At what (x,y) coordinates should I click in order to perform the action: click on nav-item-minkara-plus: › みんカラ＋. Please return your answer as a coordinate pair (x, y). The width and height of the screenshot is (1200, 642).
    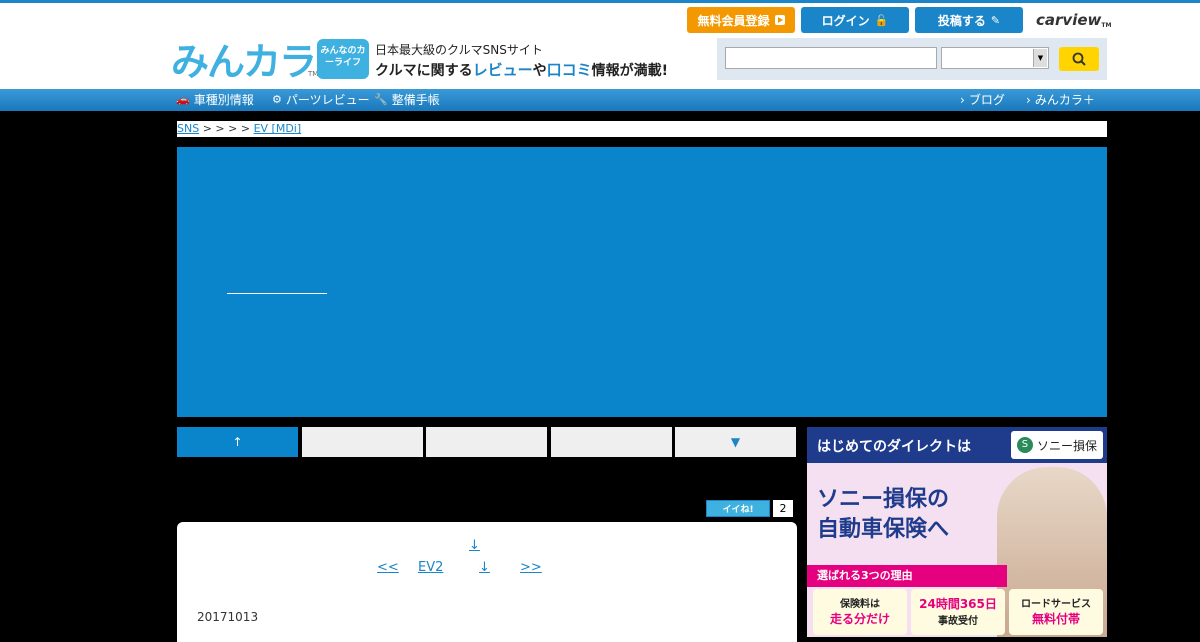
    Looking at the image, I should click on (1060, 100).